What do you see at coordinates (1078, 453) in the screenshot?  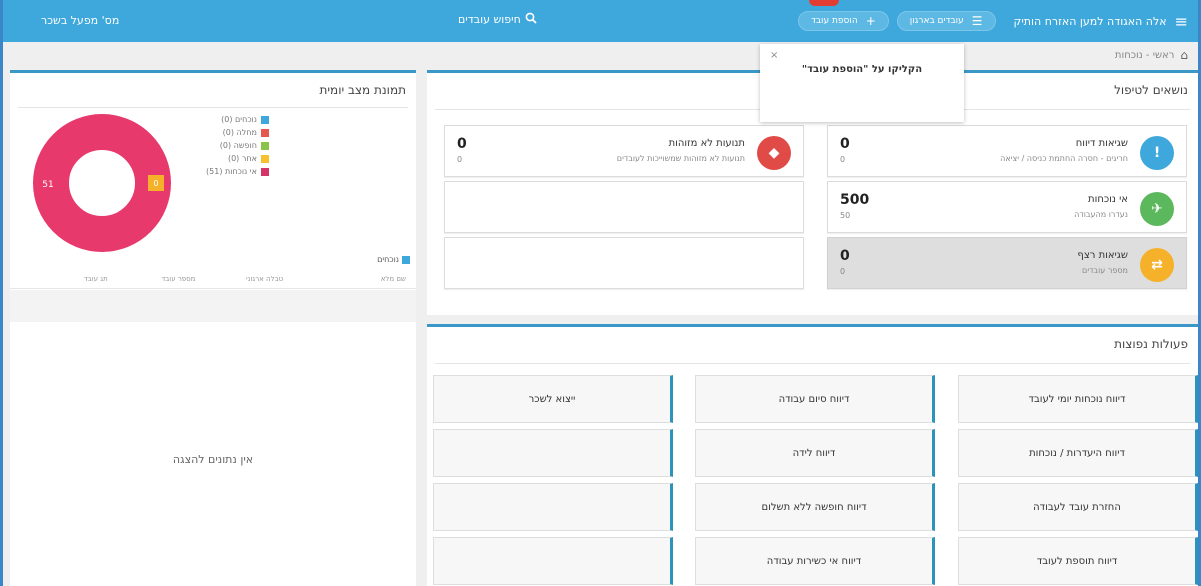 I see `absence-attendance-report-button: דיווח היעדרות / נוכחות` at bounding box center [1078, 453].